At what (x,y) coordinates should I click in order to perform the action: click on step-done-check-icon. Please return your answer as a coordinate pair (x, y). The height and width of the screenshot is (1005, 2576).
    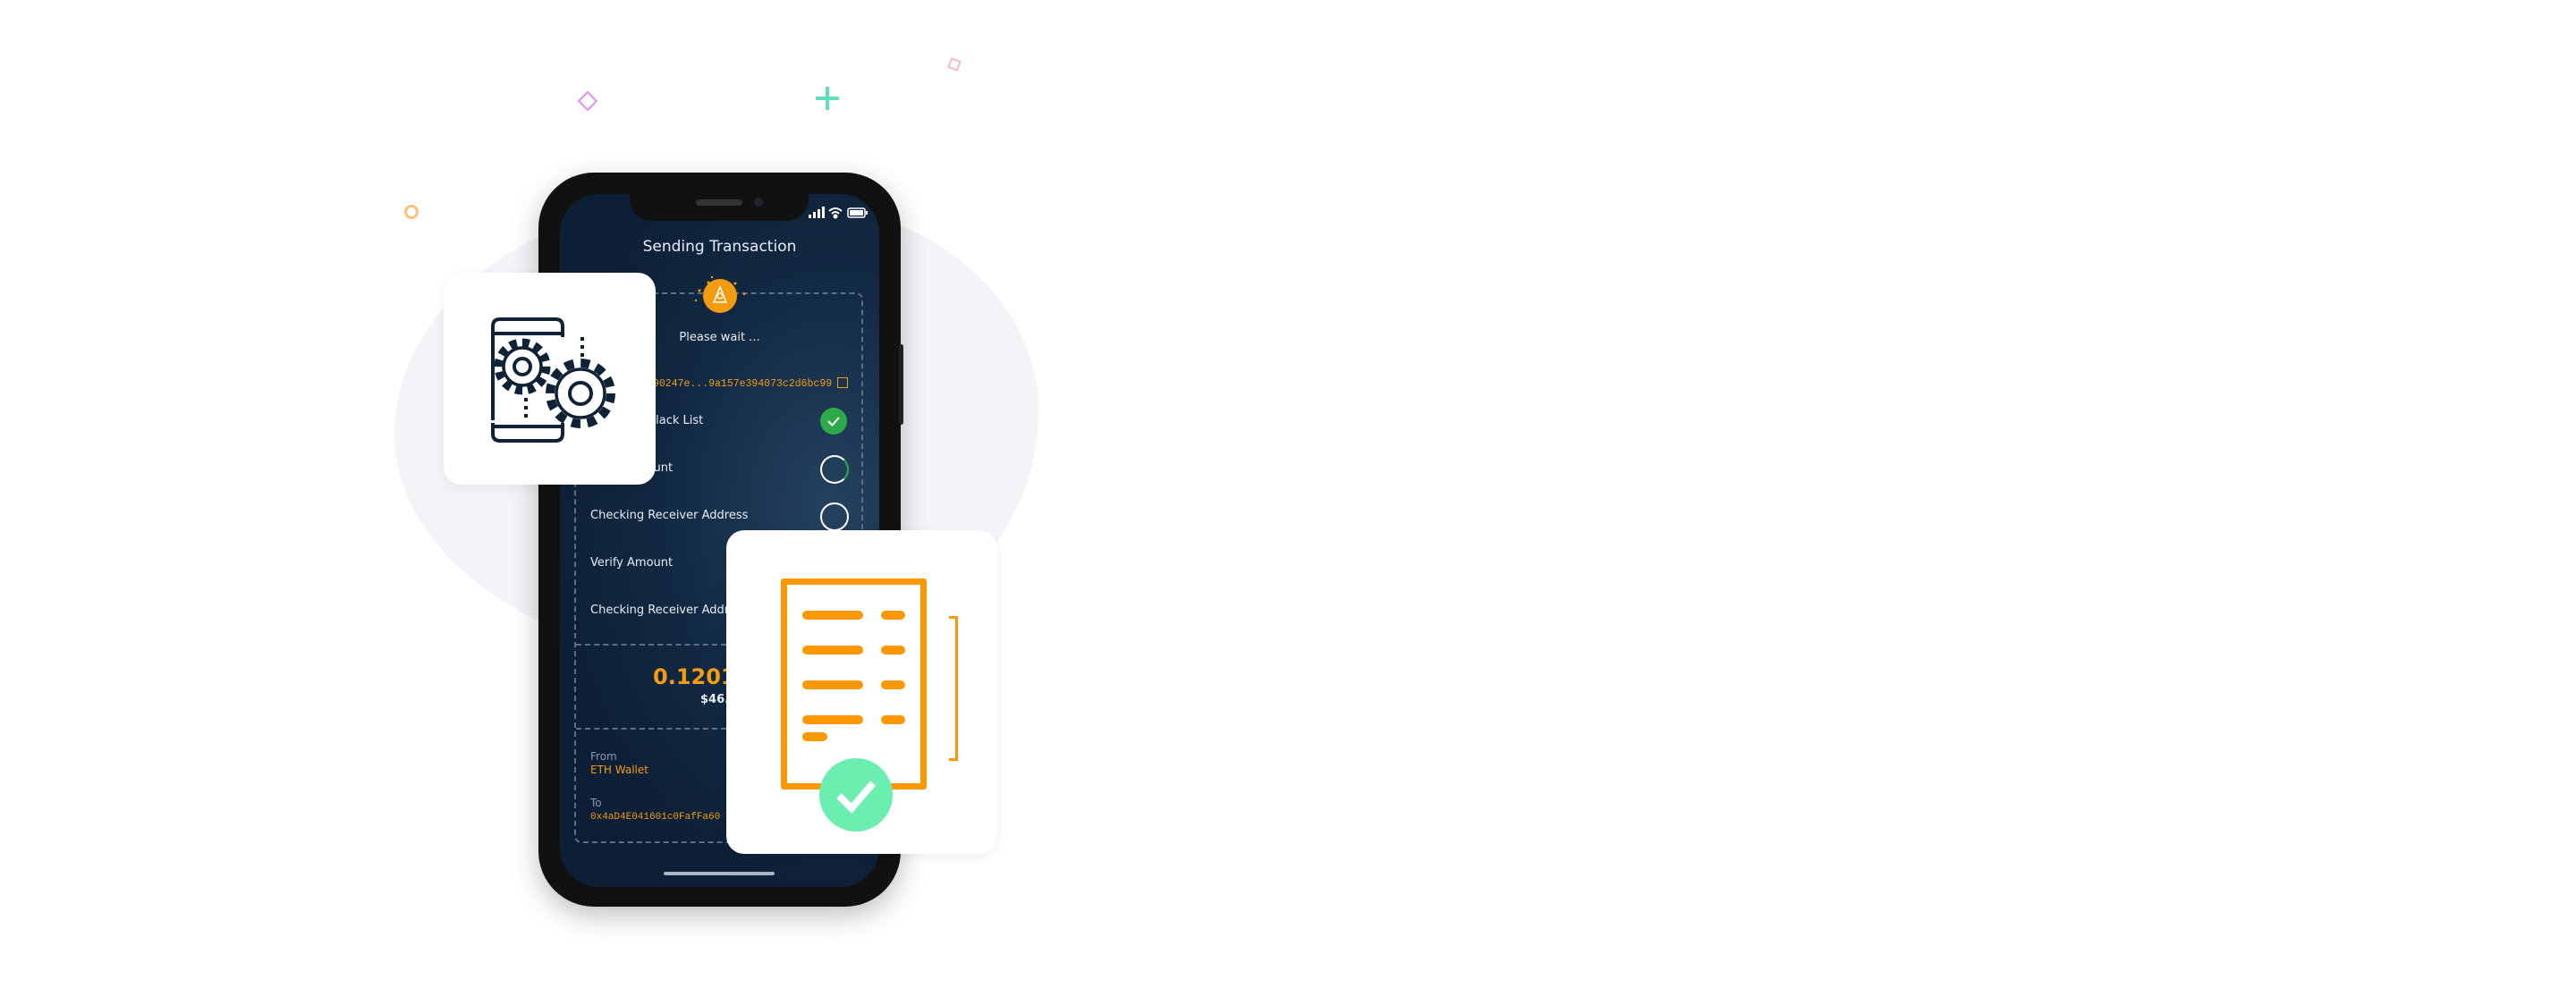
    Looking at the image, I should click on (833, 421).